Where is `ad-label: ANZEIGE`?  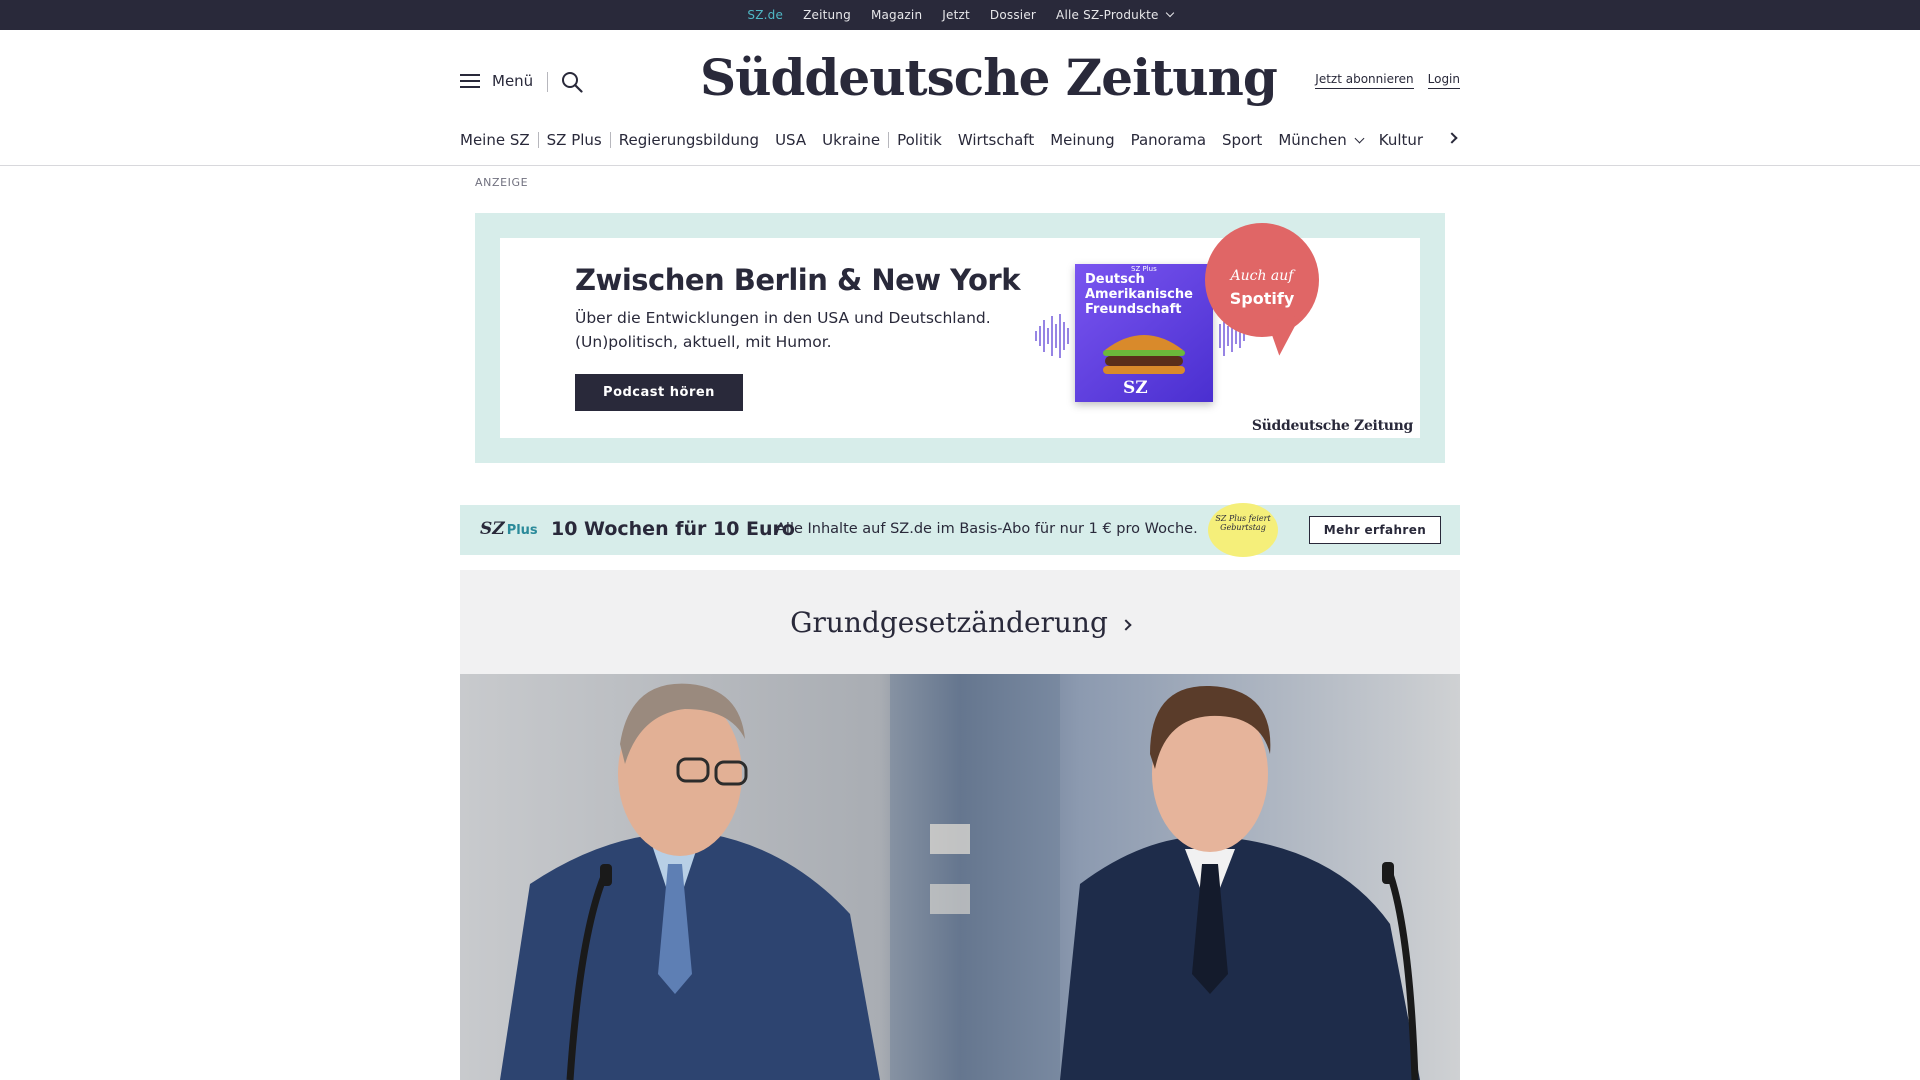
ad-label: ANZEIGE is located at coordinates (502, 182).